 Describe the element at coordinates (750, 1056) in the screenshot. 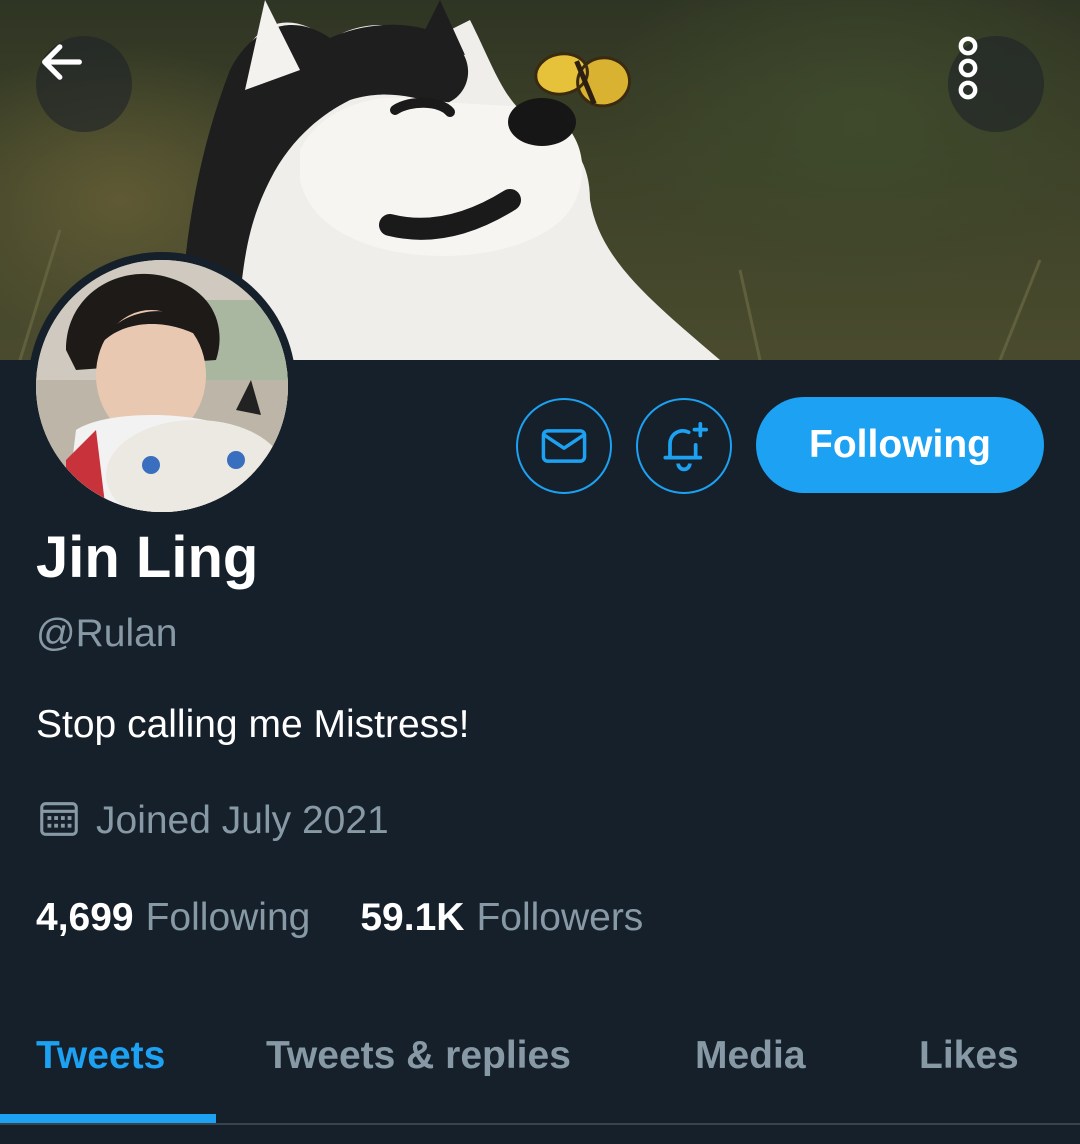

I see `tab-media: Media` at that location.